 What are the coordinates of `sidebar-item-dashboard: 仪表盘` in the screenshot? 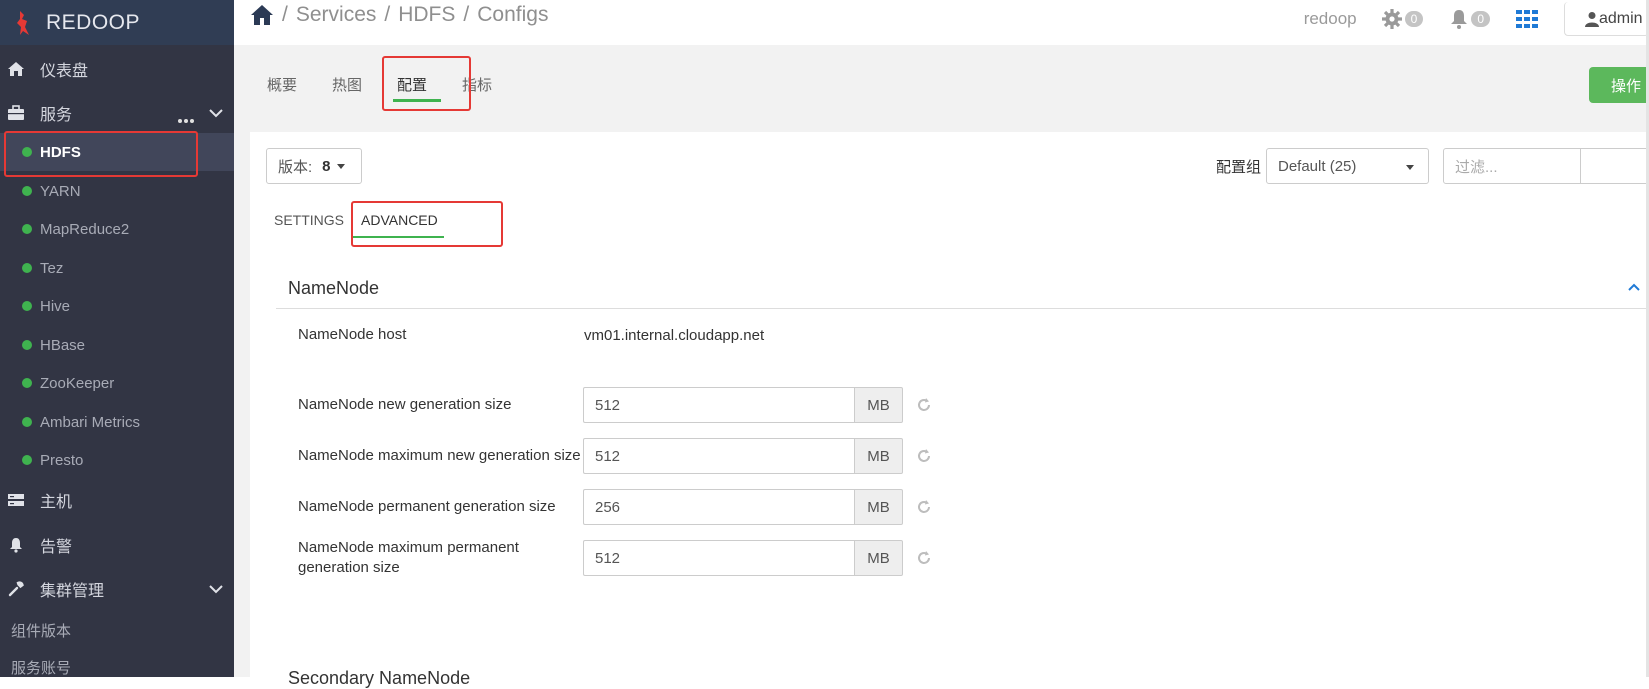 It's located at (117, 69).